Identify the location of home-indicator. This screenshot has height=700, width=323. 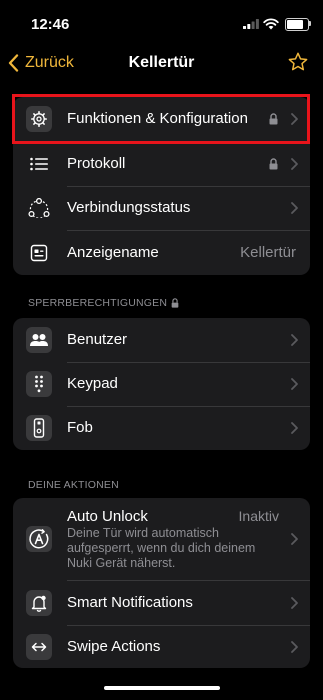
(162, 688).